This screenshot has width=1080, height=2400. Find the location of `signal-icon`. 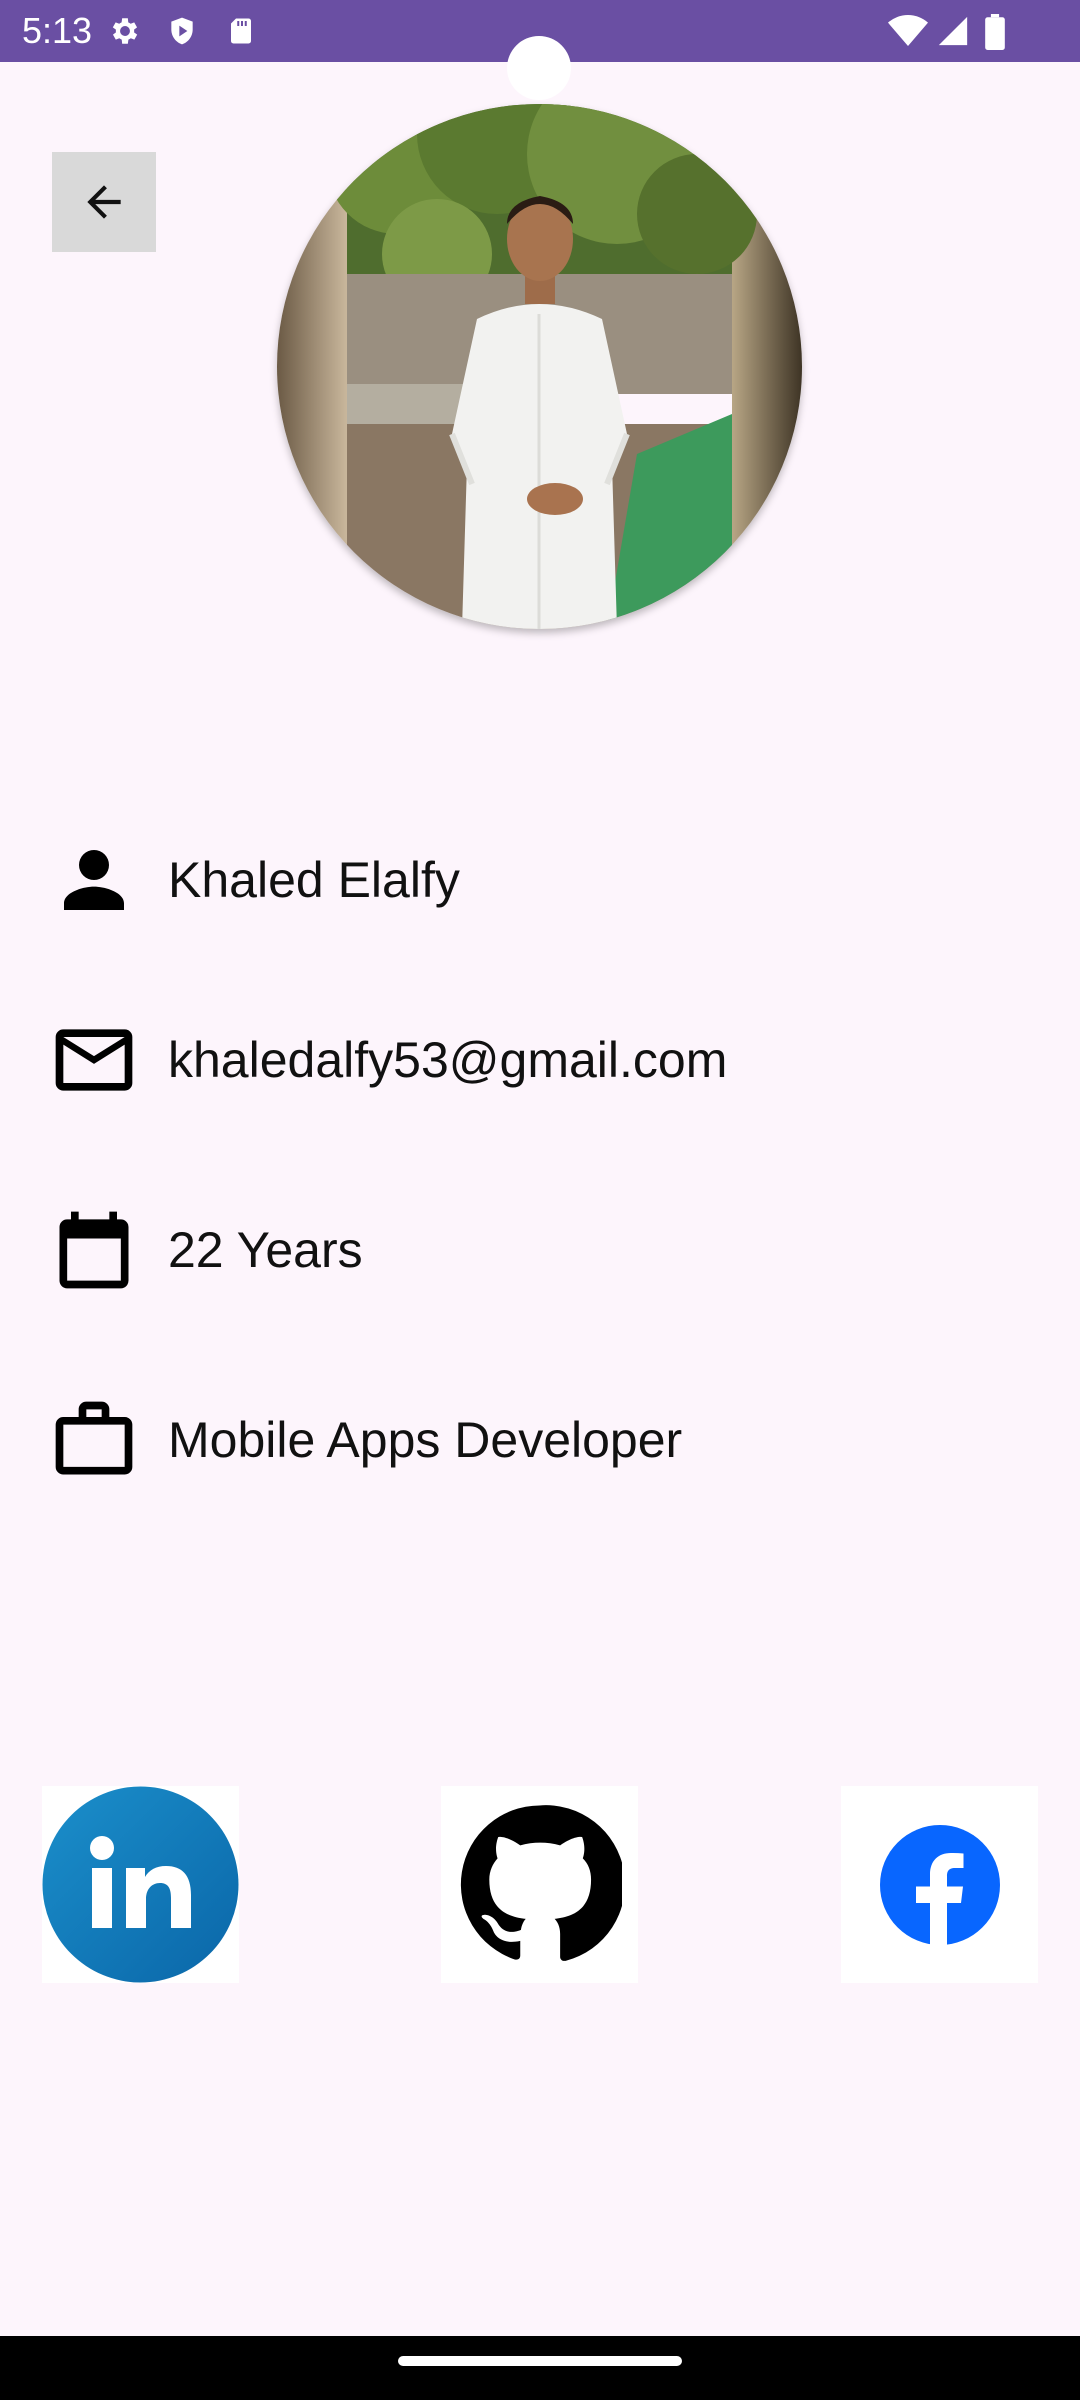

signal-icon is located at coordinates (953, 31).